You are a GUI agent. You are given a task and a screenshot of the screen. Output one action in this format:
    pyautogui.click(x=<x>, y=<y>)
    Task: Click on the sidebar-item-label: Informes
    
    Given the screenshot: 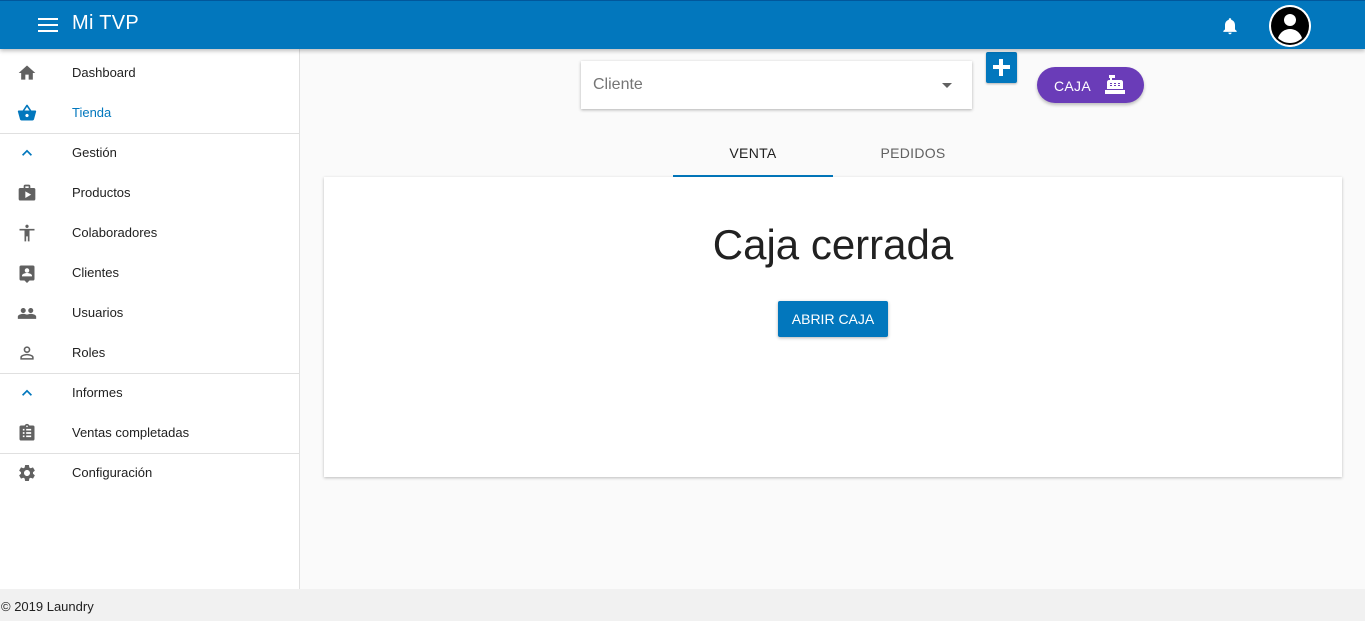 What is the action you would take?
    pyautogui.click(x=97, y=392)
    